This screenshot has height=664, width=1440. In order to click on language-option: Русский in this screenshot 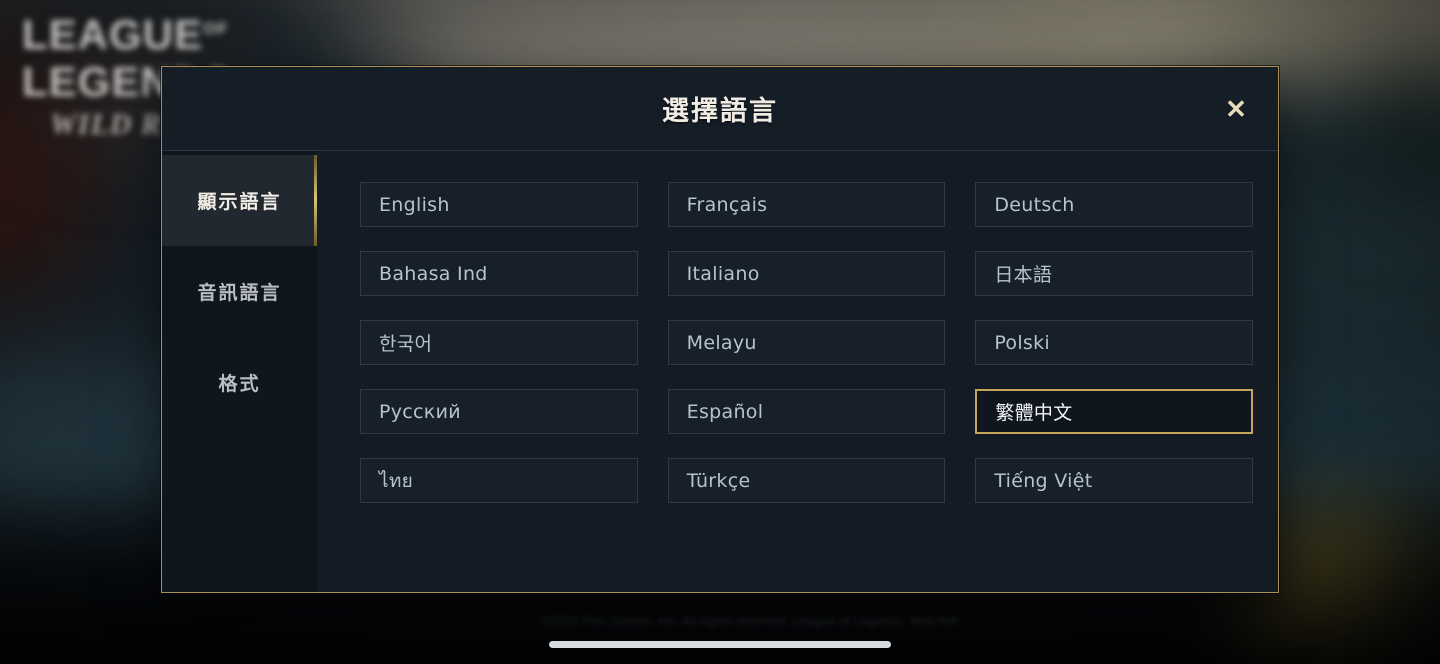, I will do `click(499, 411)`.